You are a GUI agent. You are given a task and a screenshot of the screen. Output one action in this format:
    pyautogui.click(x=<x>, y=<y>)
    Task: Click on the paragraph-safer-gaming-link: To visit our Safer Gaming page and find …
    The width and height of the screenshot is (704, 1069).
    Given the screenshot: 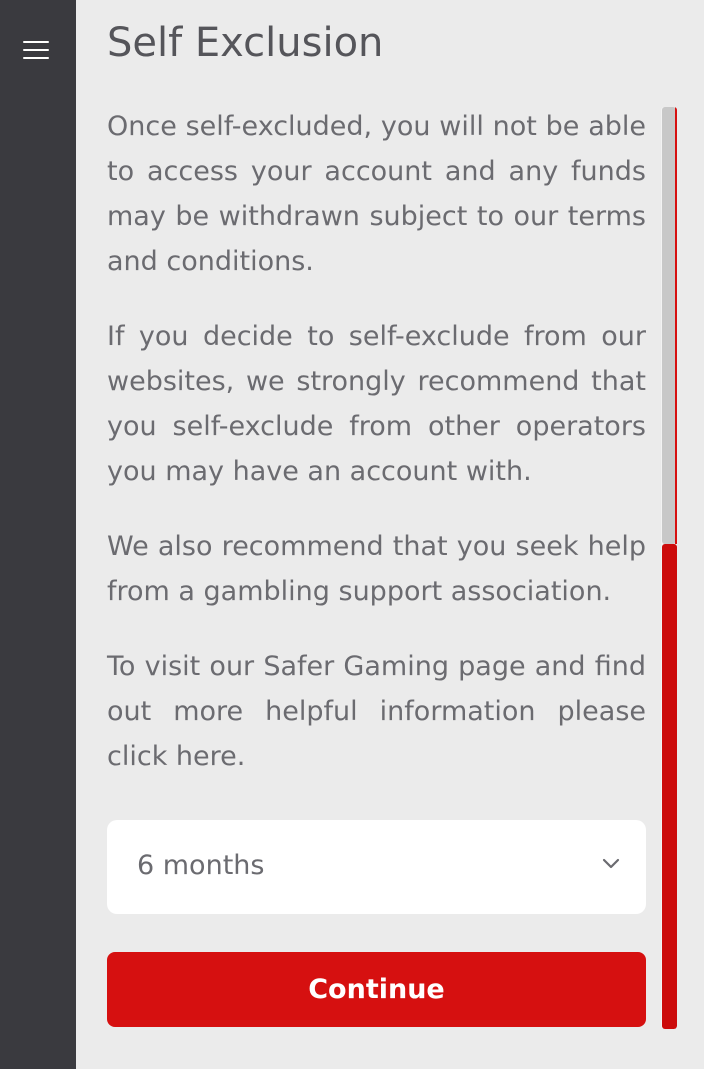 What is the action you would take?
    pyautogui.click(x=376, y=711)
    